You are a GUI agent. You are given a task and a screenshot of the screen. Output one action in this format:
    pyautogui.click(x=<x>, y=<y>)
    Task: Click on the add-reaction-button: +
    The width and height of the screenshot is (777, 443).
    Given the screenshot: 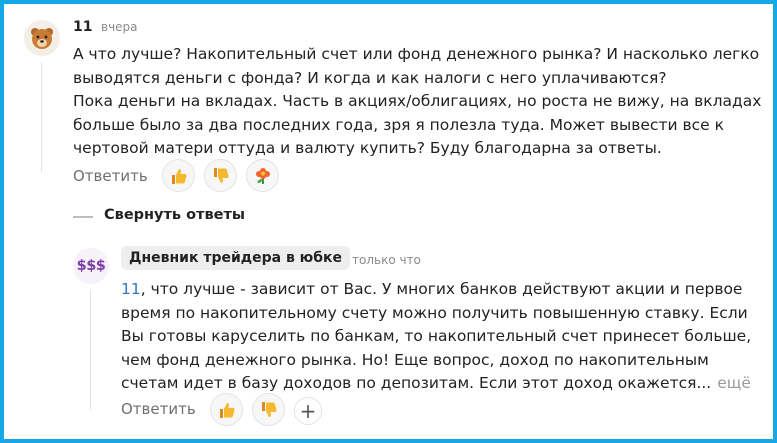 What is the action you would take?
    pyautogui.click(x=308, y=411)
    